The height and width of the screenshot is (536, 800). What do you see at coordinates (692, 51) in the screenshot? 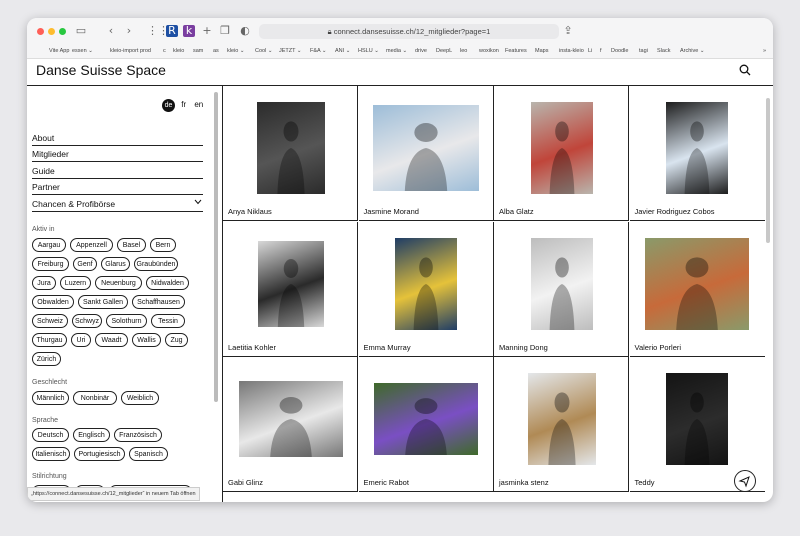
I see `bookmark-item: Archive ⌄` at bounding box center [692, 51].